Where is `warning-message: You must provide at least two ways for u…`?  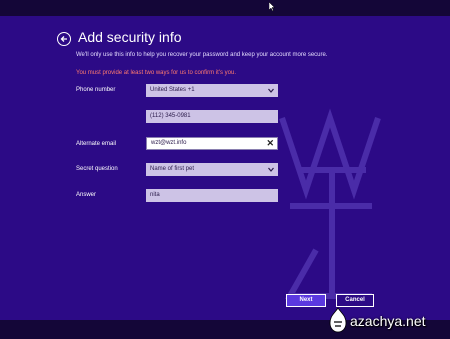
warning-message: You must provide at least two ways for u… is located at coordinates (156, 73).